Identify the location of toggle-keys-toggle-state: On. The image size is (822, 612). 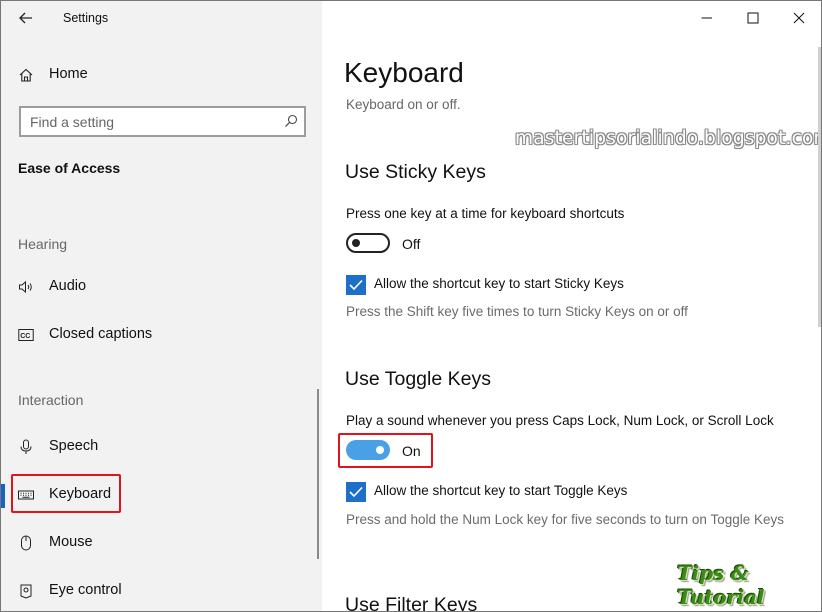
(411, 451).